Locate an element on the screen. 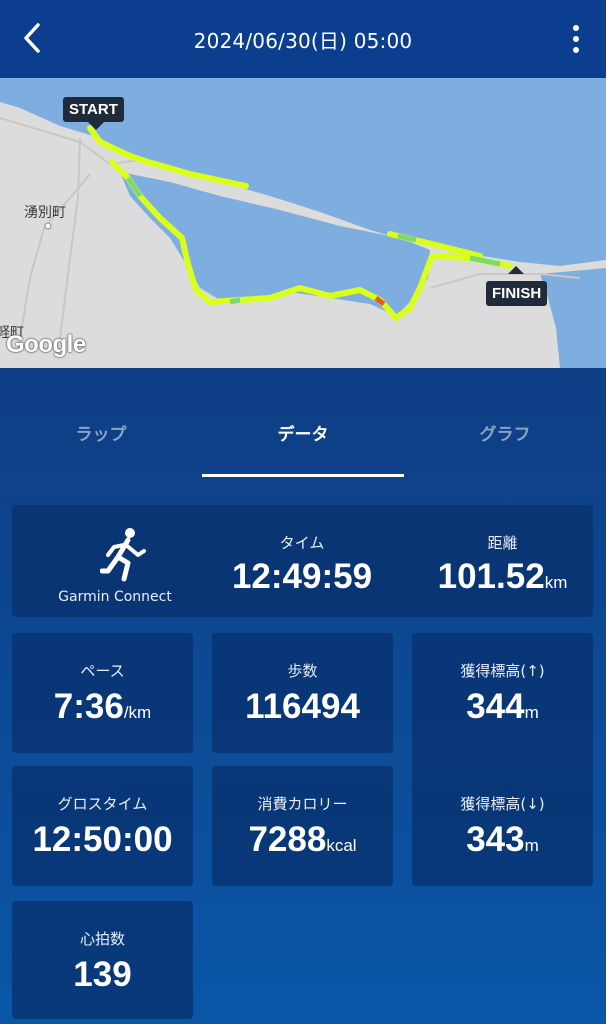 This screenshot has height=1024, width=606. pace-unit: /km is located at coordinates (137, 712).